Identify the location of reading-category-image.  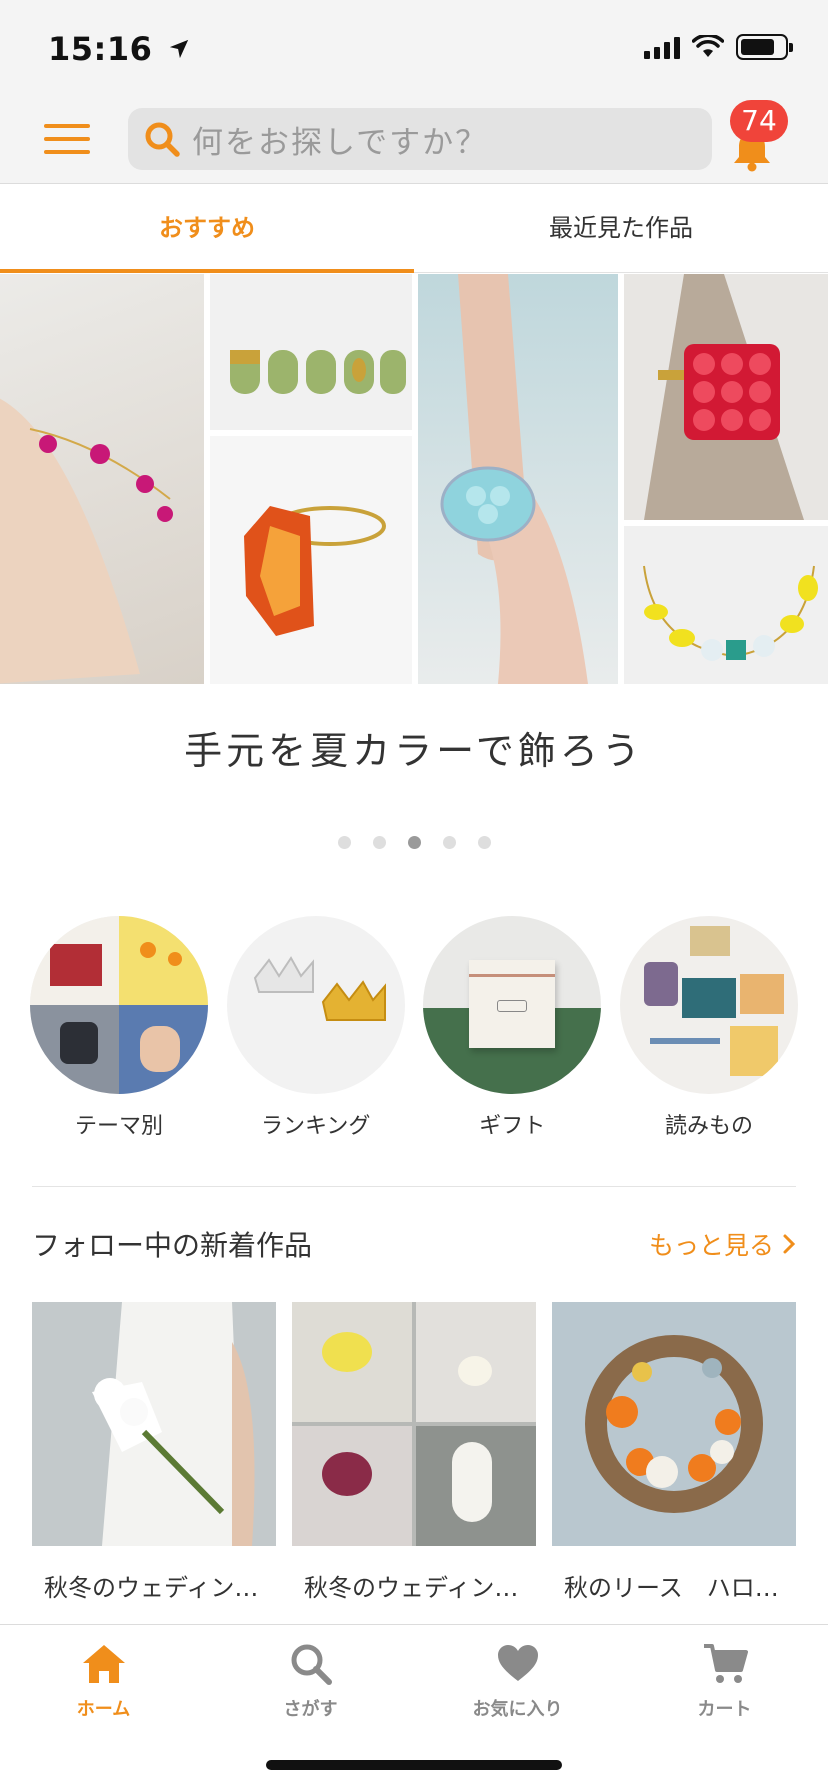
(708, 1005).